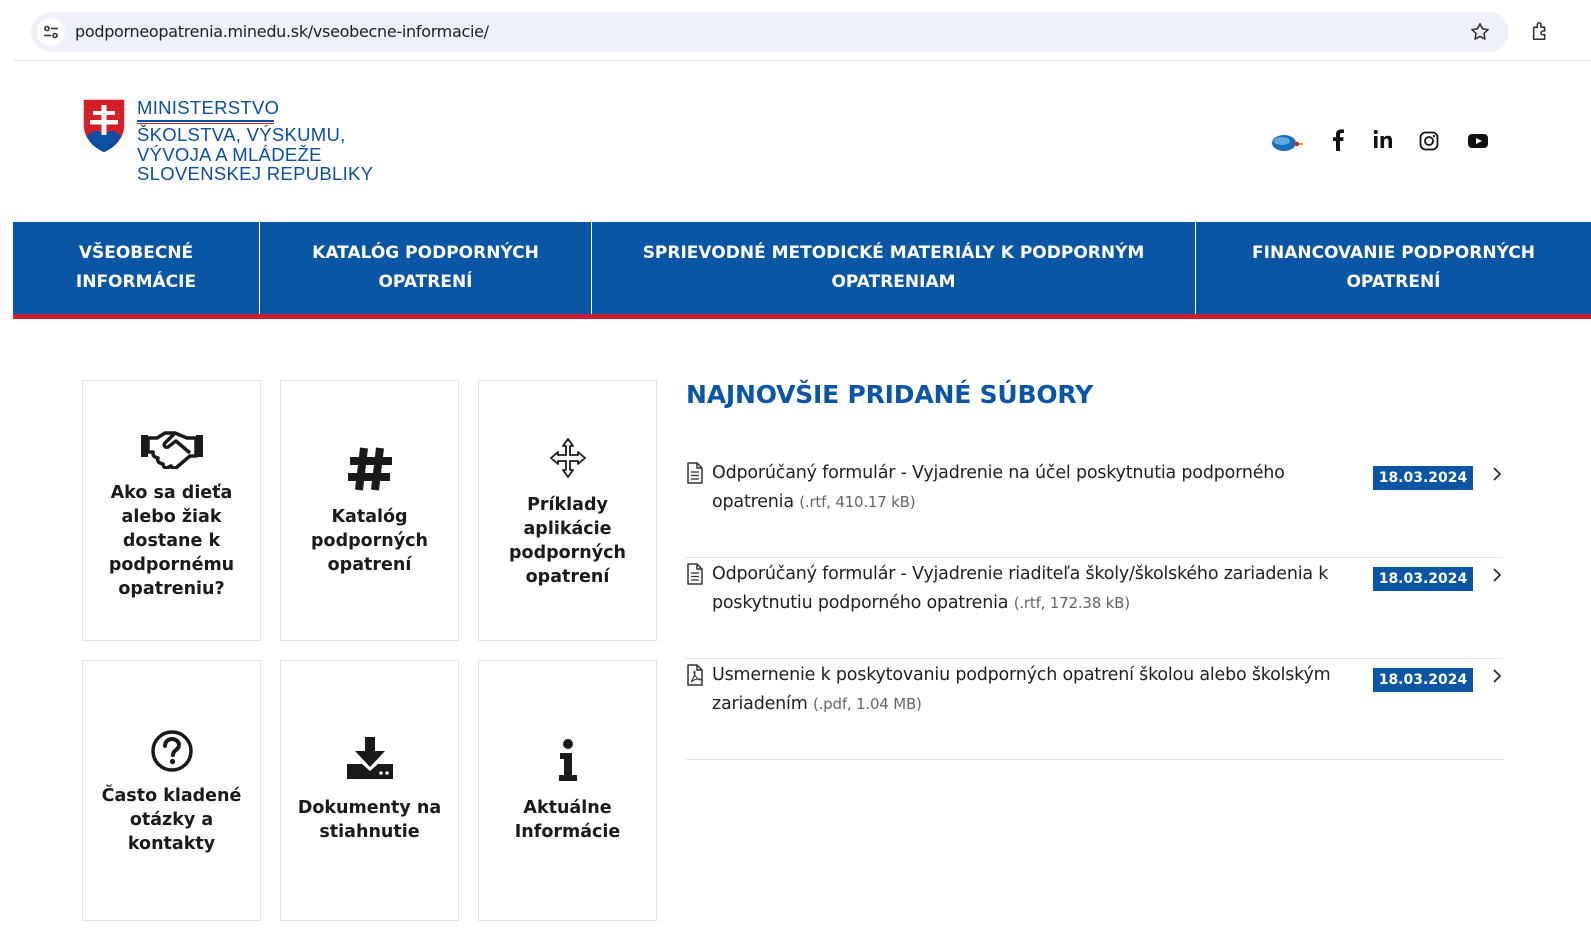 This screenshot has width=1591, height=942. Describe the element at coordinates (1071, 603) in the screenshot. I see `file-meta: (.rtf, 172.38 kB)` at that location.